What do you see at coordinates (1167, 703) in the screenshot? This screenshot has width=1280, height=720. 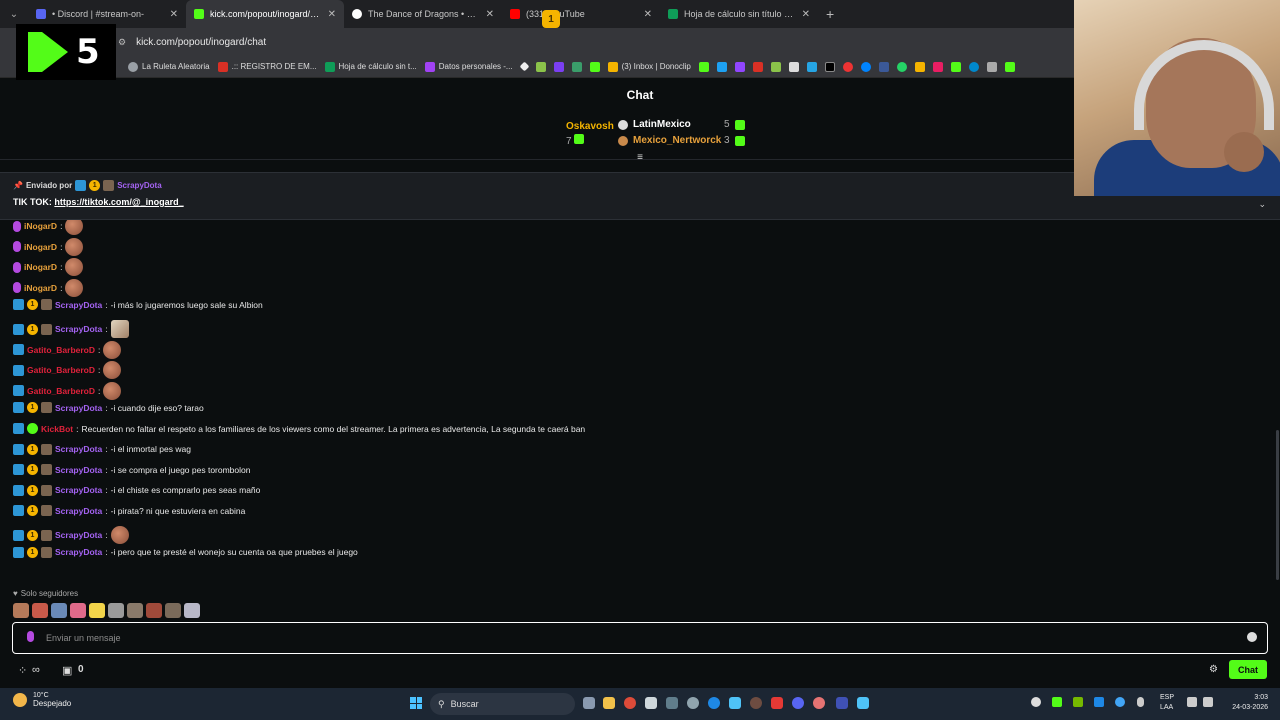 I see `language-indicator: ESP LAA` at bounding box center [1167, 703].